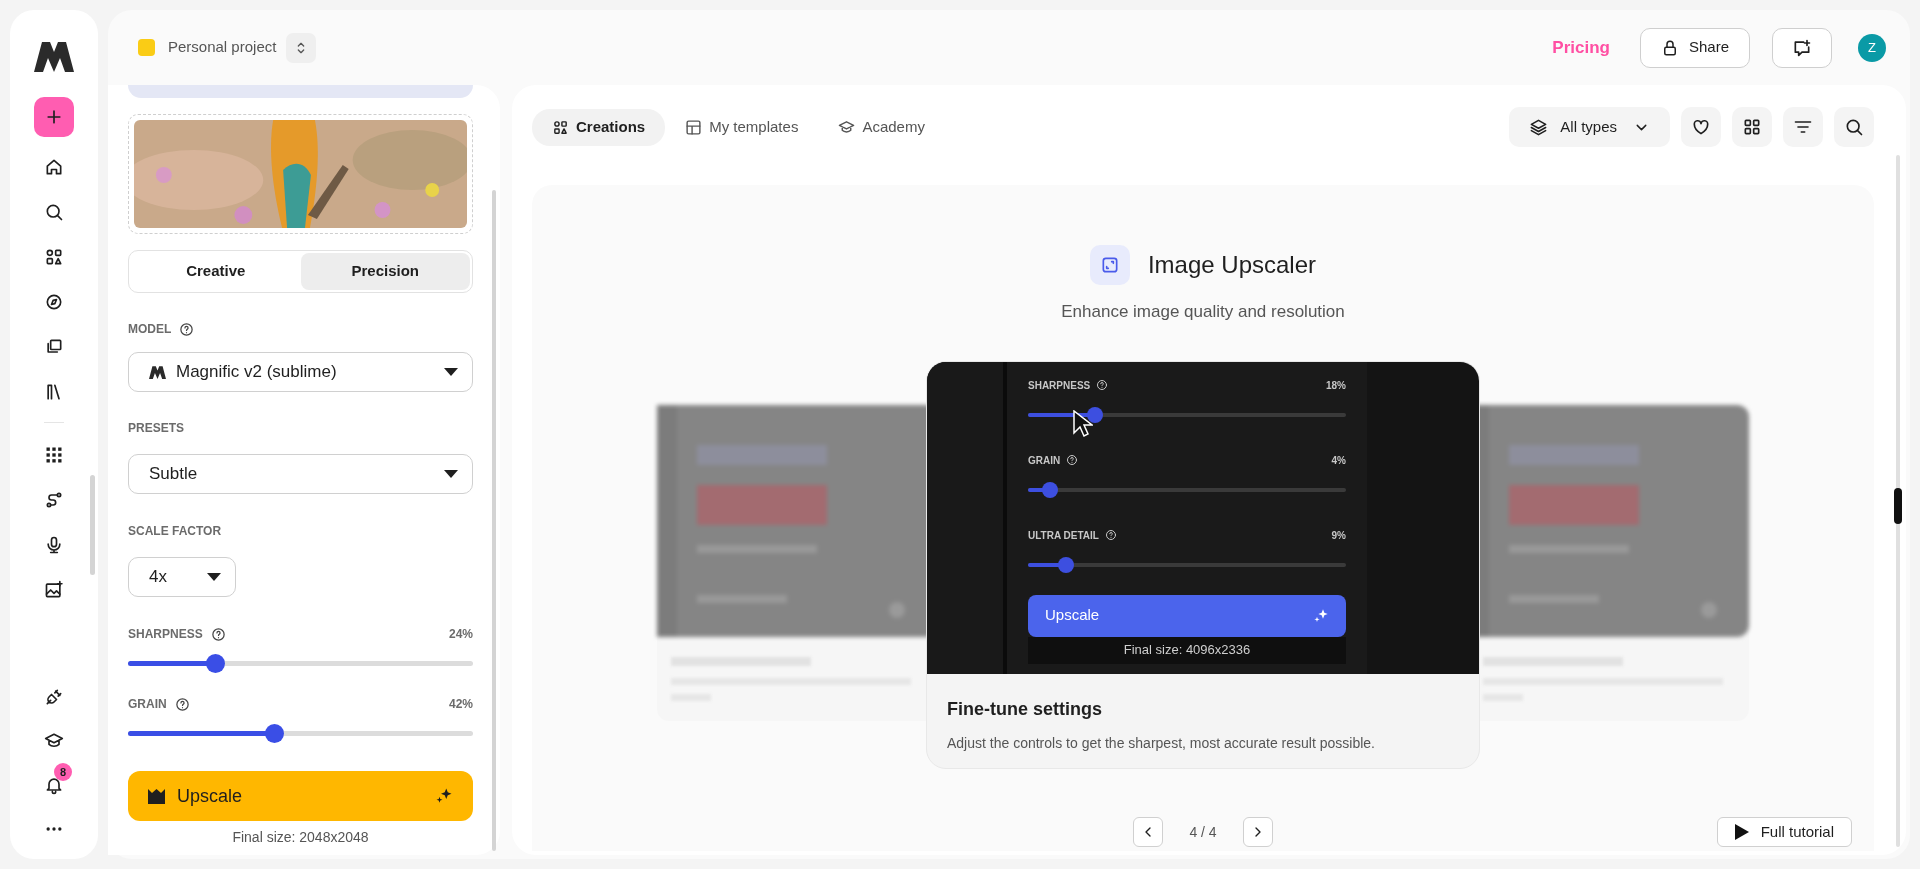 This screenshot has width=1920, height=869. What do you see at coordinates (54, 697) in the screenshot?
I see `plug-icon` at bounding box center [54, 697].